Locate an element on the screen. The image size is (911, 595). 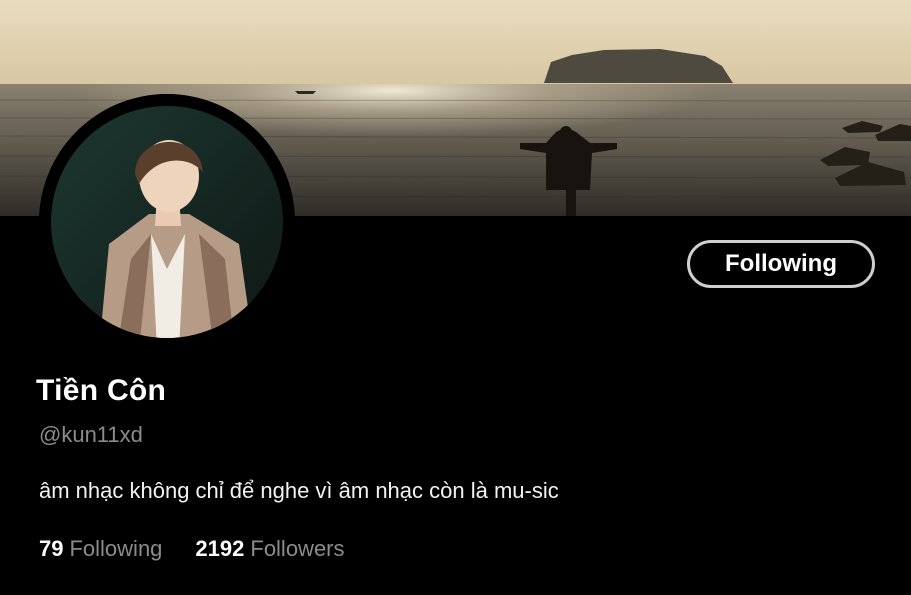
following-label: Following is located at coordinates (116, 548).